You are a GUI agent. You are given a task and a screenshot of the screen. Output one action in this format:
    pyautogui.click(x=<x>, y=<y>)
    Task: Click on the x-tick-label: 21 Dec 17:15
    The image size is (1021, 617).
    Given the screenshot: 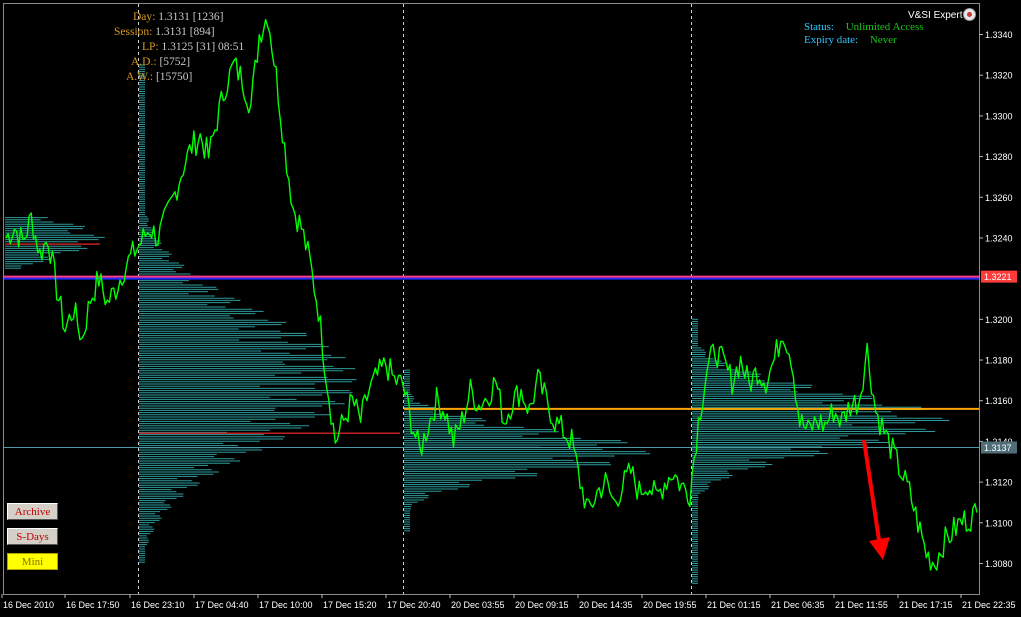 What is the action you would take?
    pyautogui.click(x=926, y=605)
    